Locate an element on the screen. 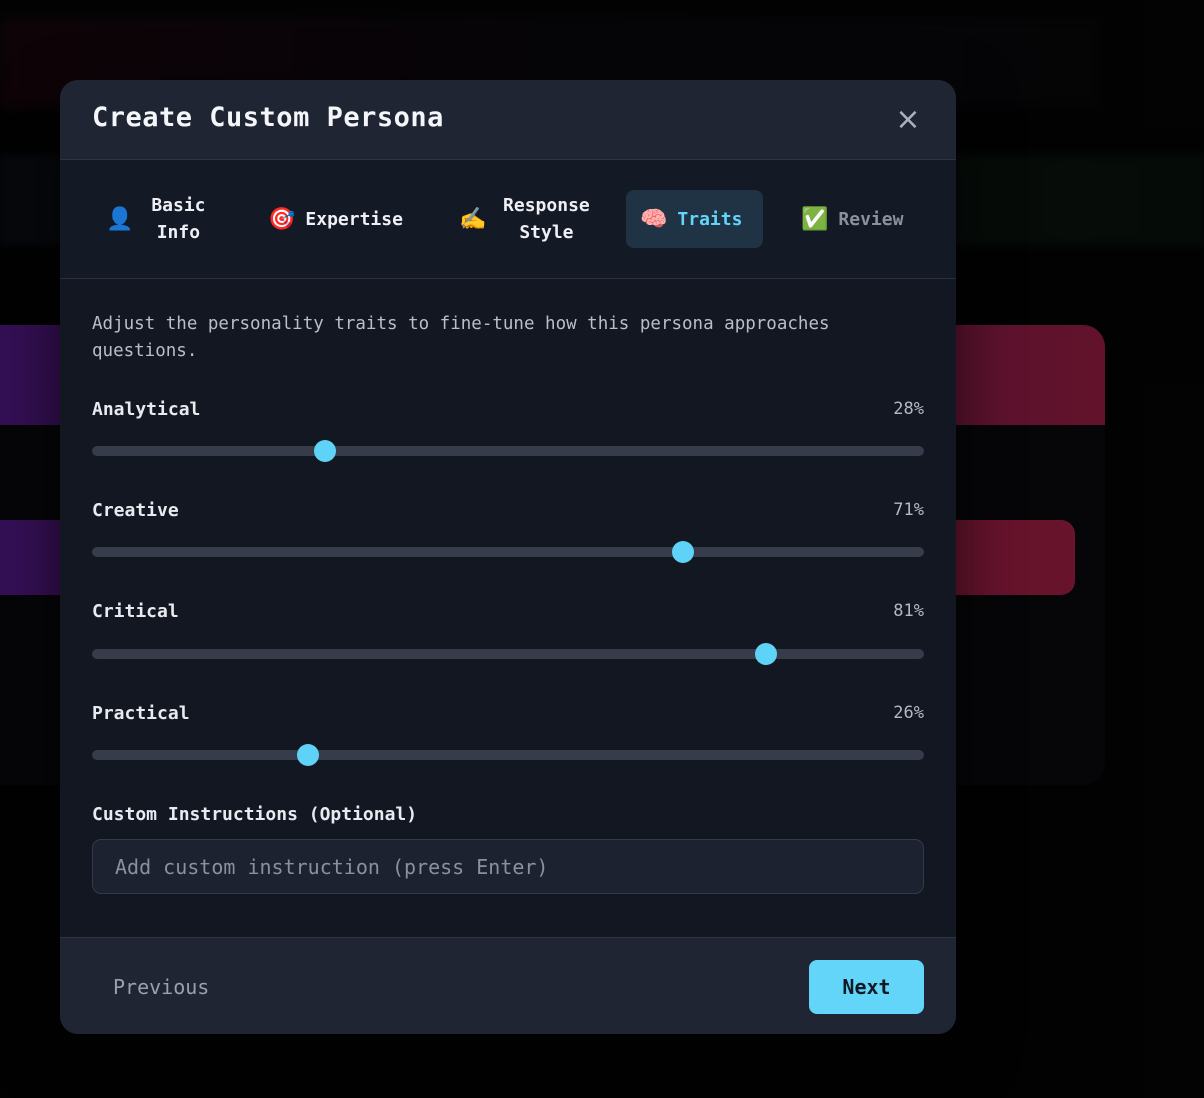 The image size is (1204, 1098). trait-slider-creative is located at coordinates (508, 552).